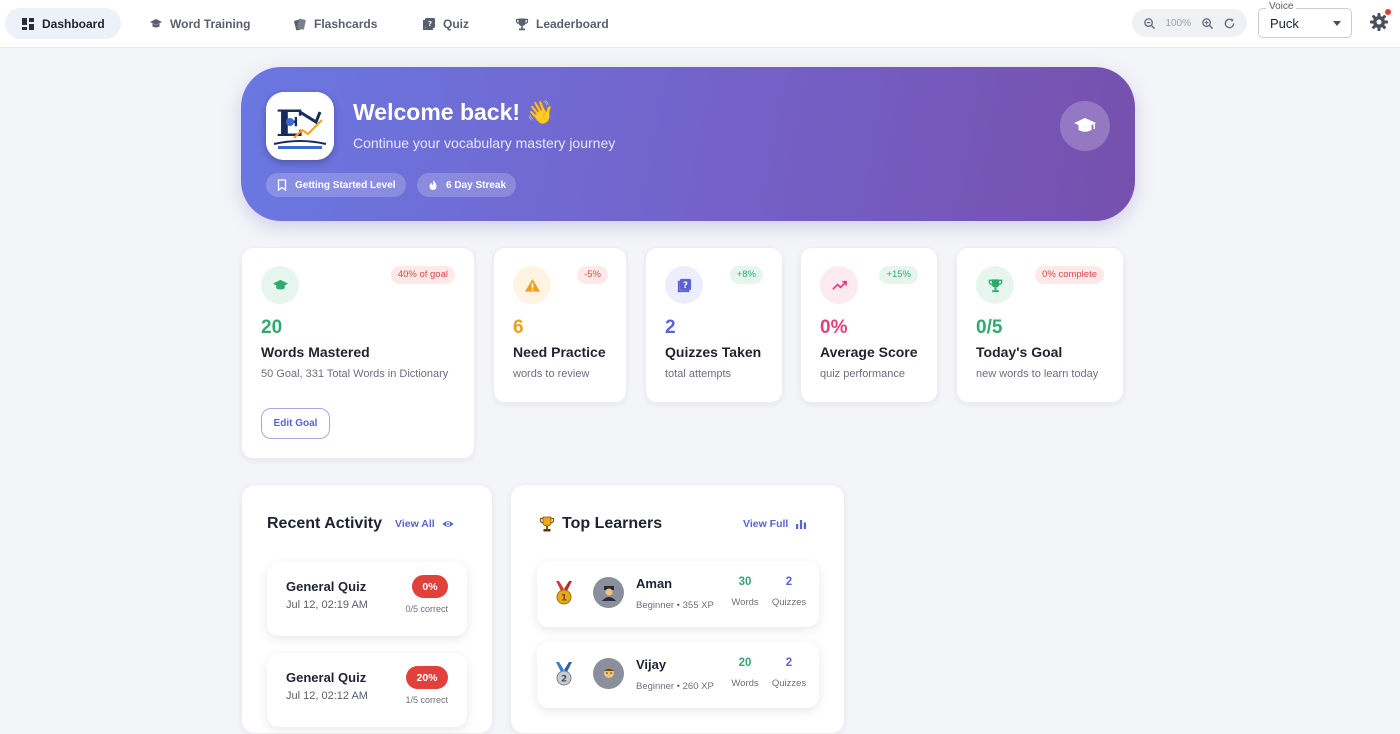 The image size is (1400, 734). Describe the element at coordinates (675, 686) in the screenshot. I see `learner-meta: Beginner • 260 XP` at that location.